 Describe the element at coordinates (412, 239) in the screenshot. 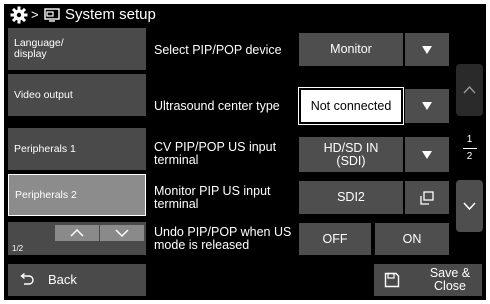

I see `undo-pip-pop-on-button: ON` at that location.